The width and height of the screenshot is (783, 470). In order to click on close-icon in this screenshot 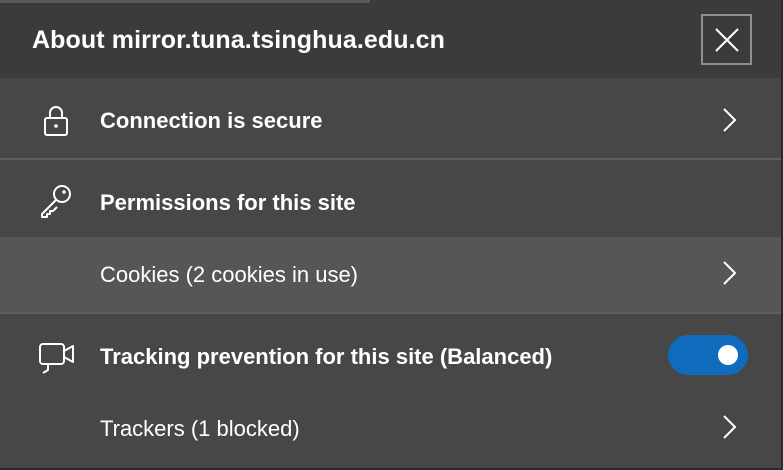, I will do `click(727, 40)`.